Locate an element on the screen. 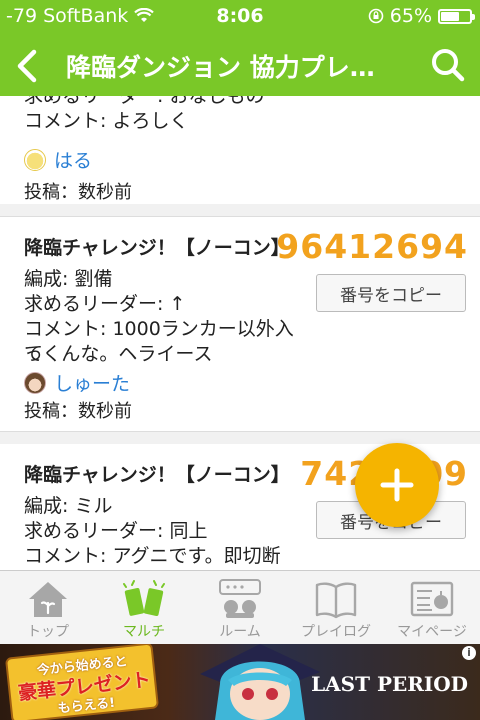 This screenshot has height=720, width=480. phones-icon is located at coordinates (144, 598).